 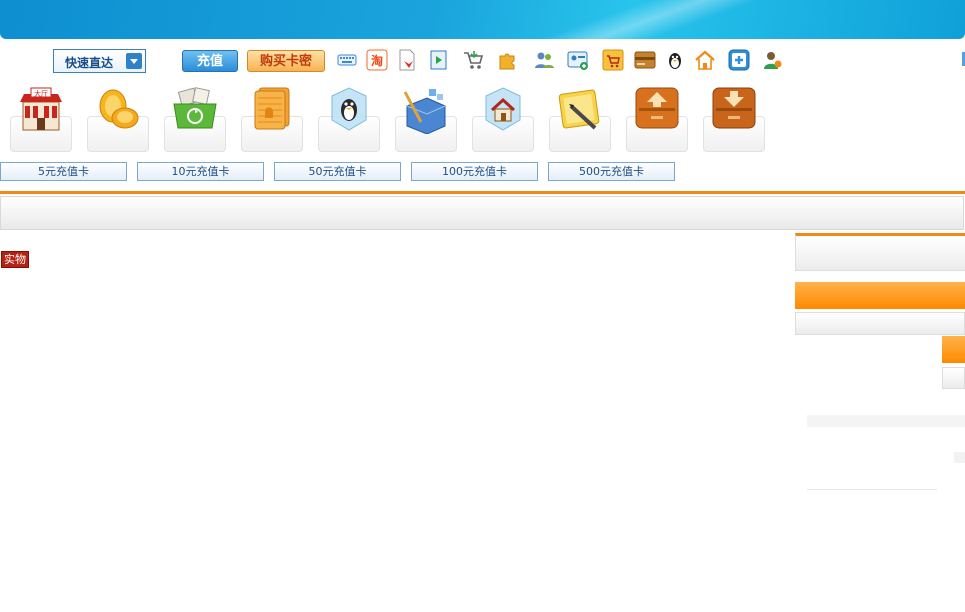 What do you see at coordinates (953, 378) in the screenshot?
I see `sidebar-side-tab` at bounding box center [953, 378].